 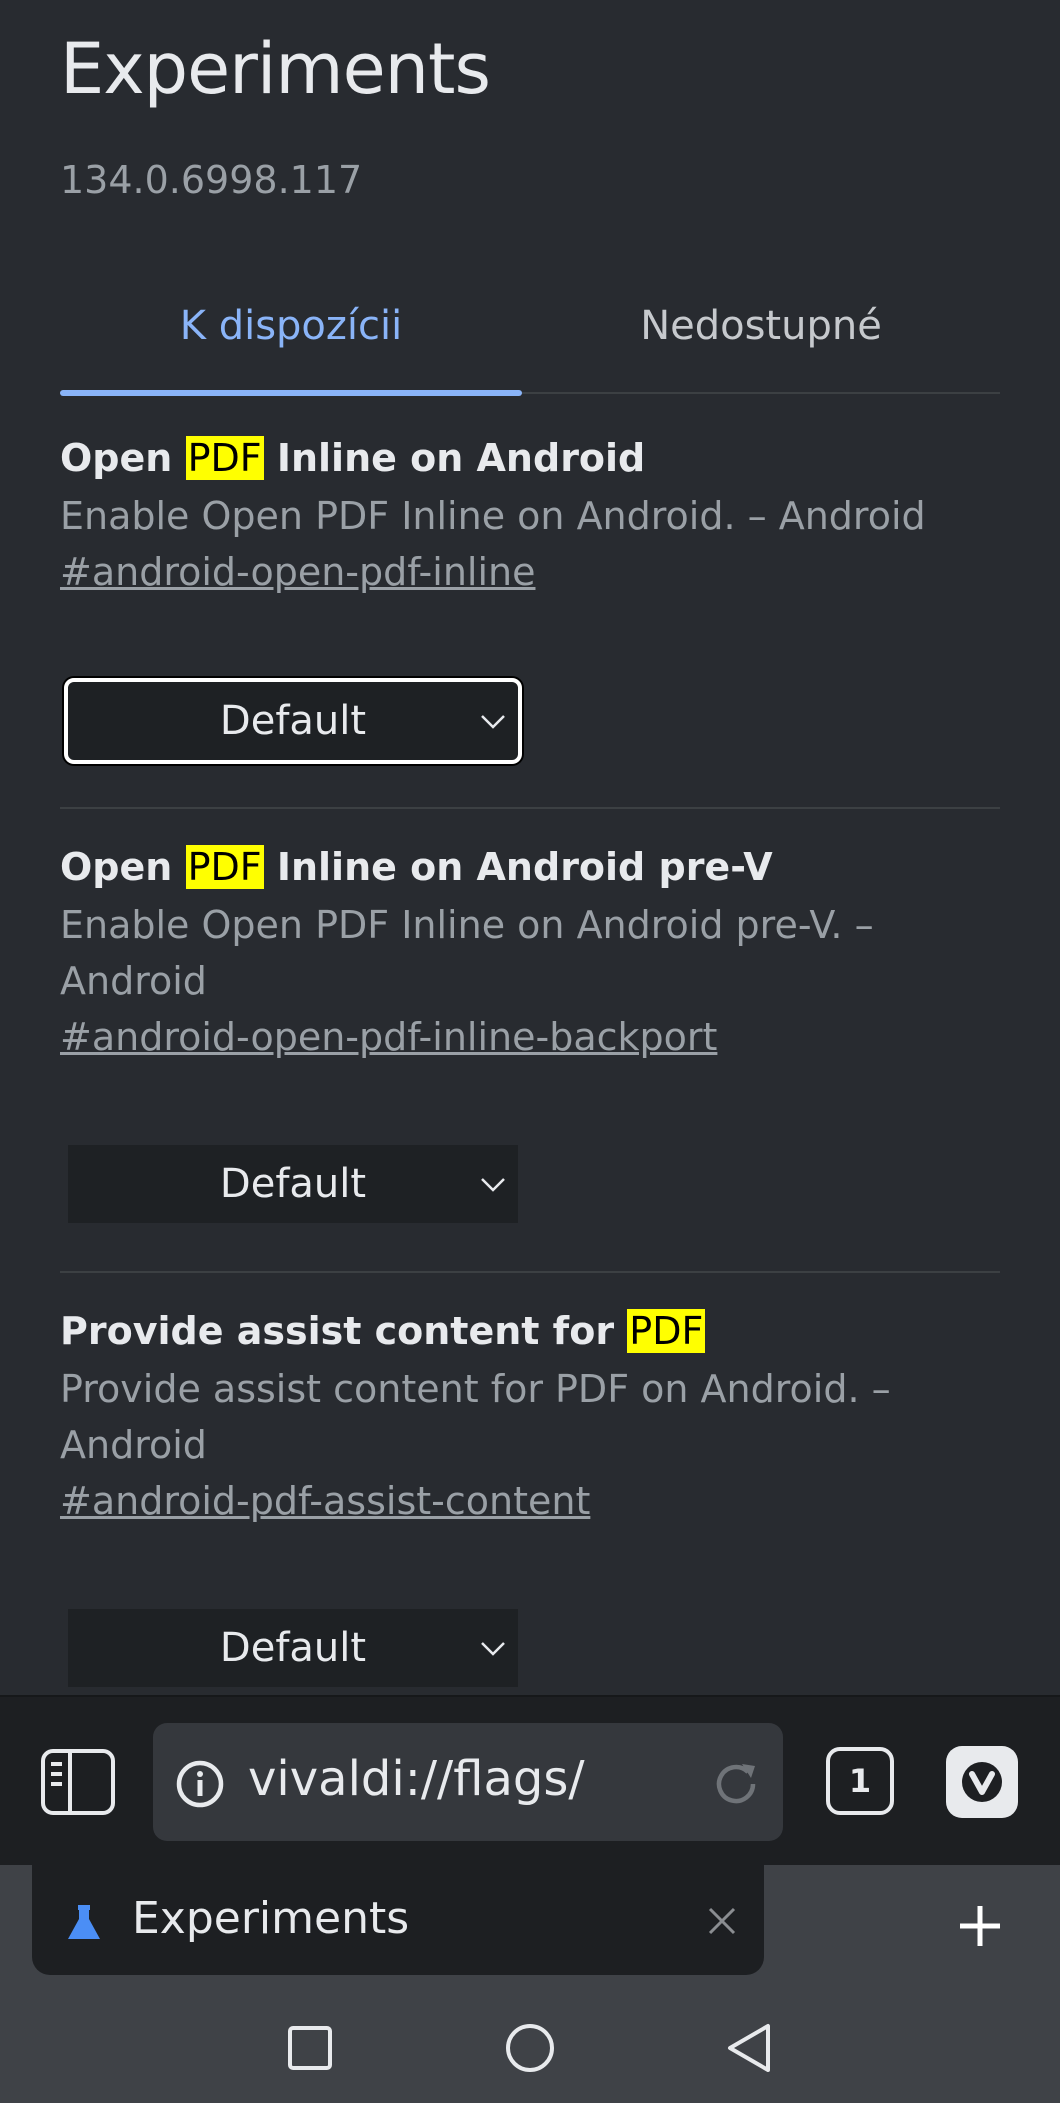 I want to click on info-icon, so click(x=200, y=1784).